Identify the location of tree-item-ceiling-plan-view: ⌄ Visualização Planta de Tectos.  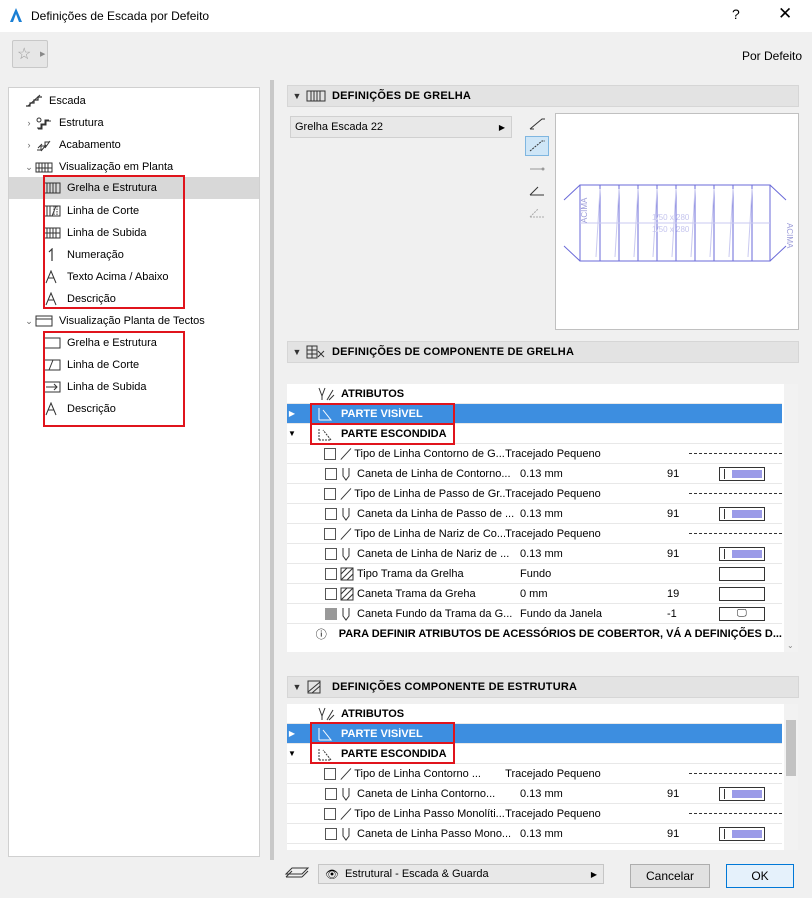
(141, 321).